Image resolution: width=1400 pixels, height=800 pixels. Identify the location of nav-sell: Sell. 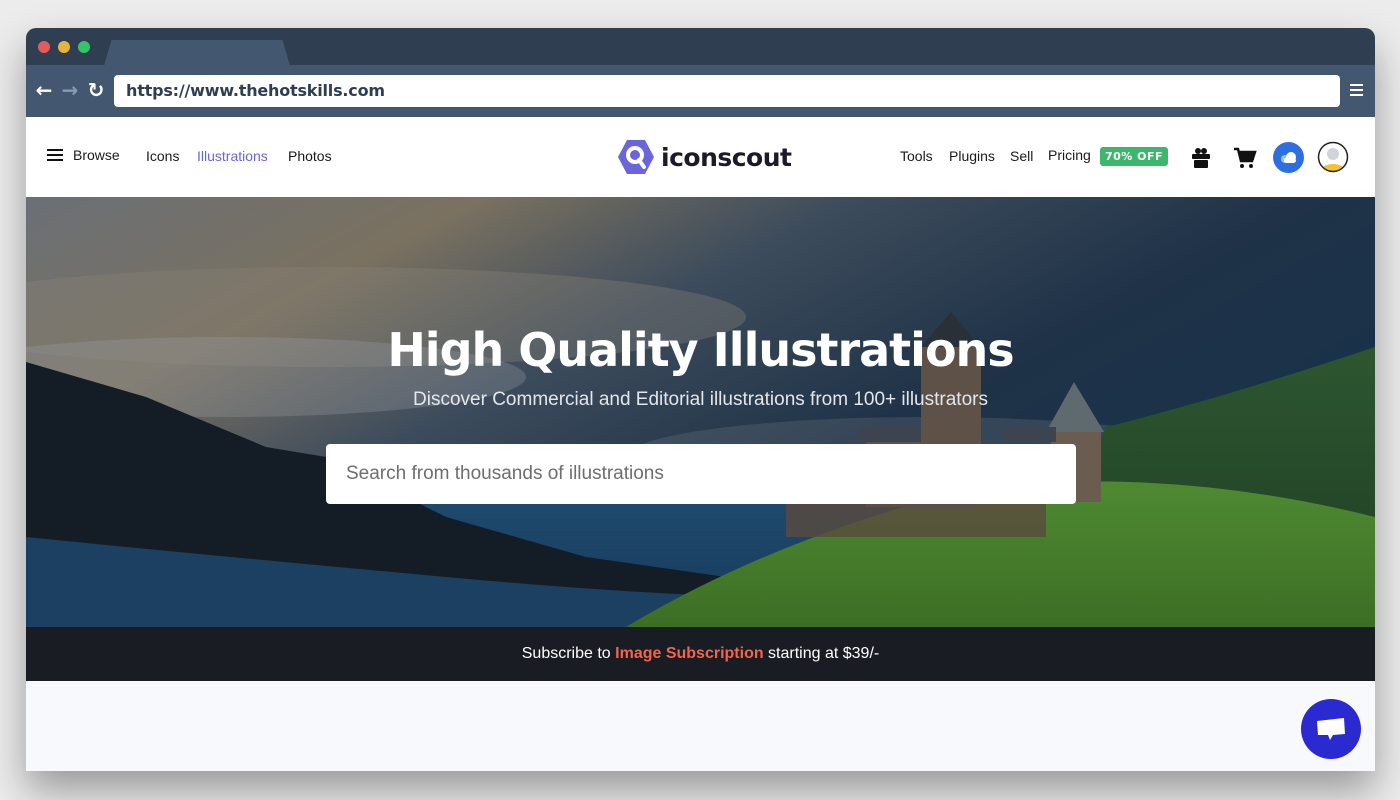
(1021, 156).